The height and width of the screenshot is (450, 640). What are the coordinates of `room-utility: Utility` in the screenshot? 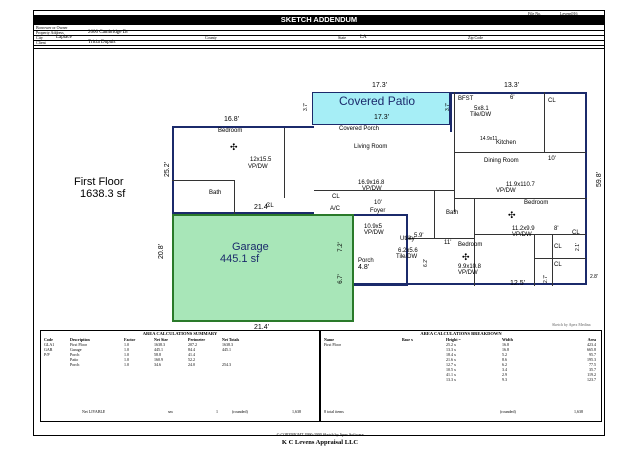 It's located at (407, 239).